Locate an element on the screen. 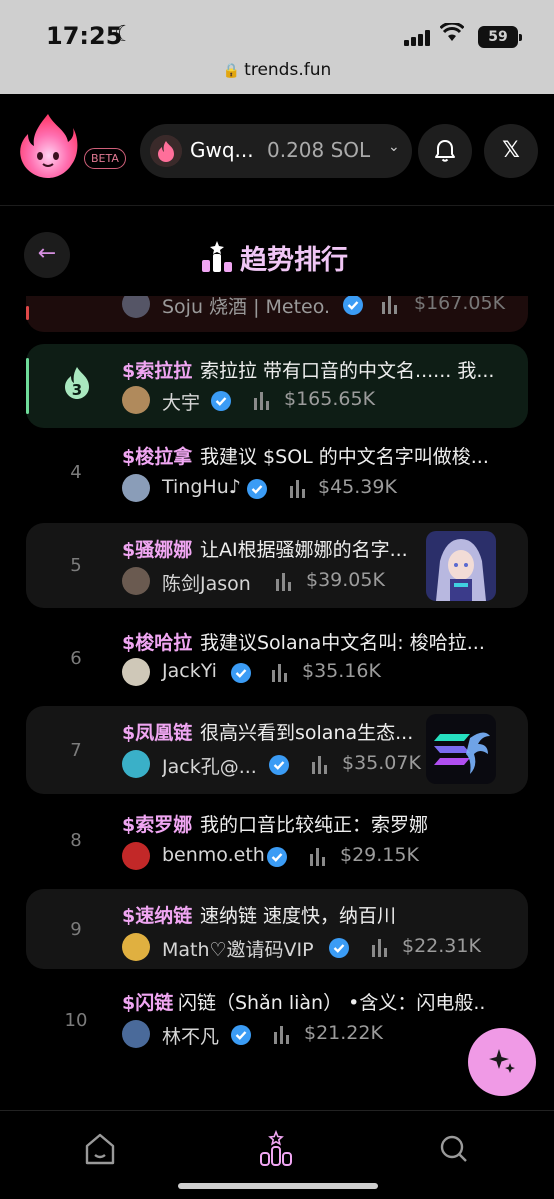 The image size is (554, 1199). url-text: trends.fun is located at coordinates (288, 70).